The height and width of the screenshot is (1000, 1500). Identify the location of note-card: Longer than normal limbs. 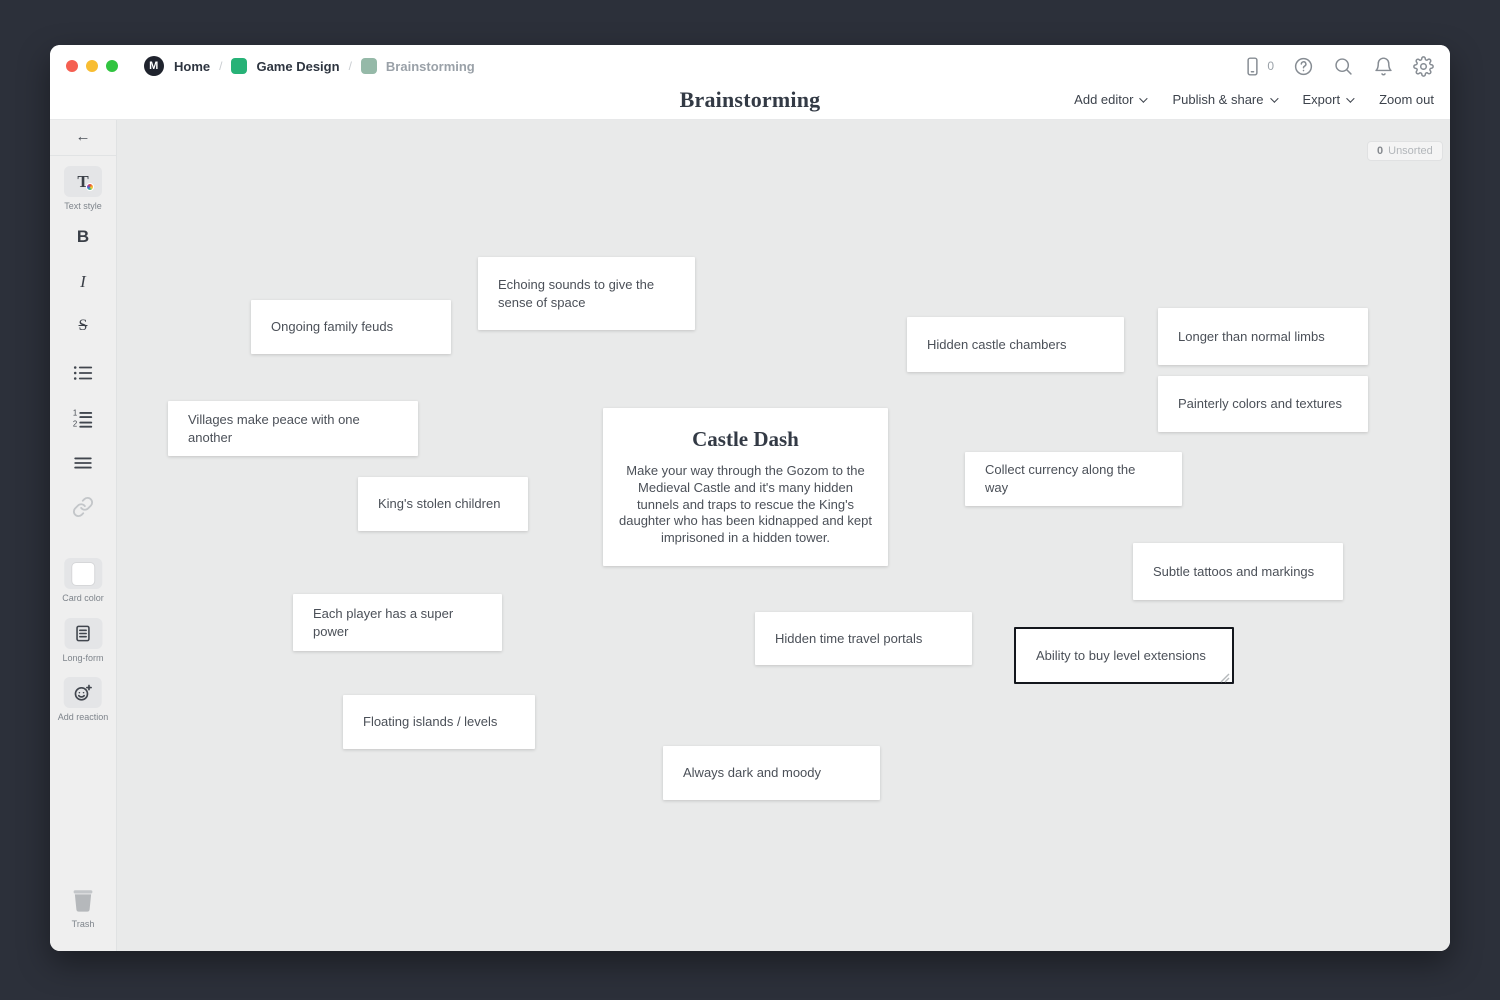
(1263, 336).